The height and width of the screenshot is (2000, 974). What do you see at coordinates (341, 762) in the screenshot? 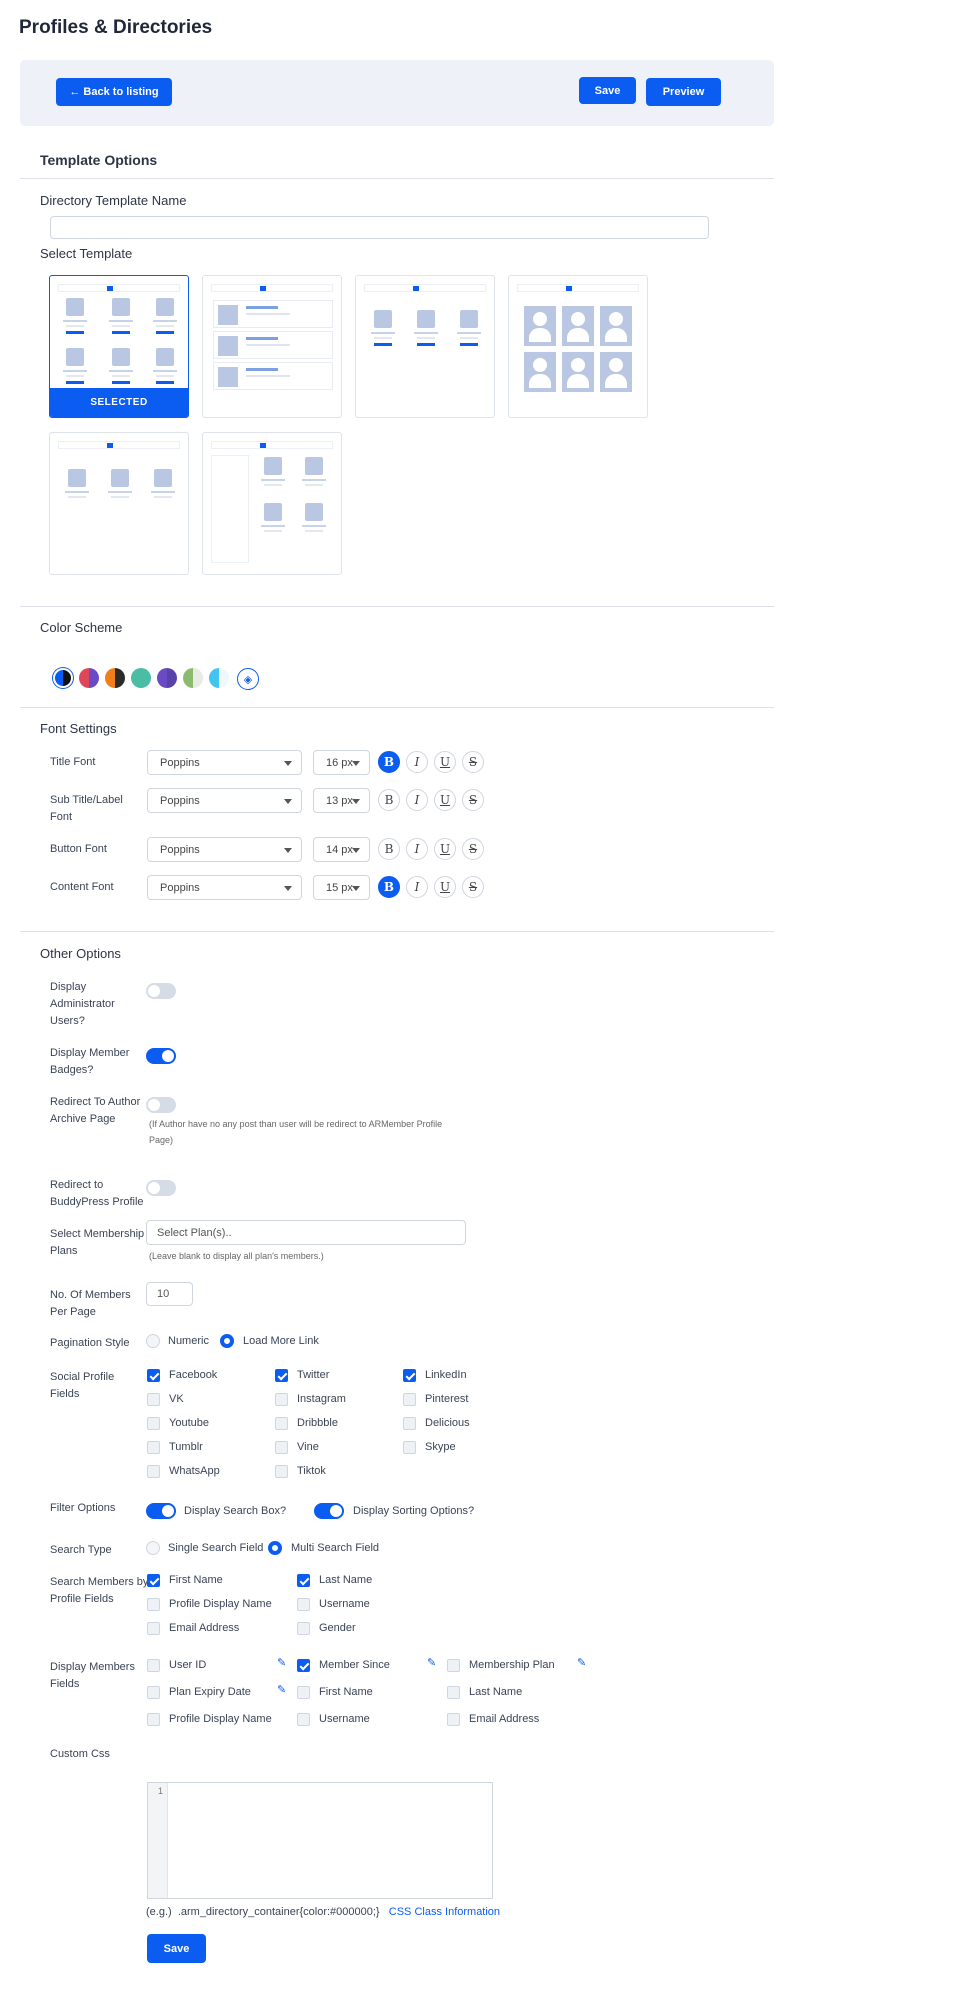
I see `font-size-select: 16 px` at bounding box center [341, 762].